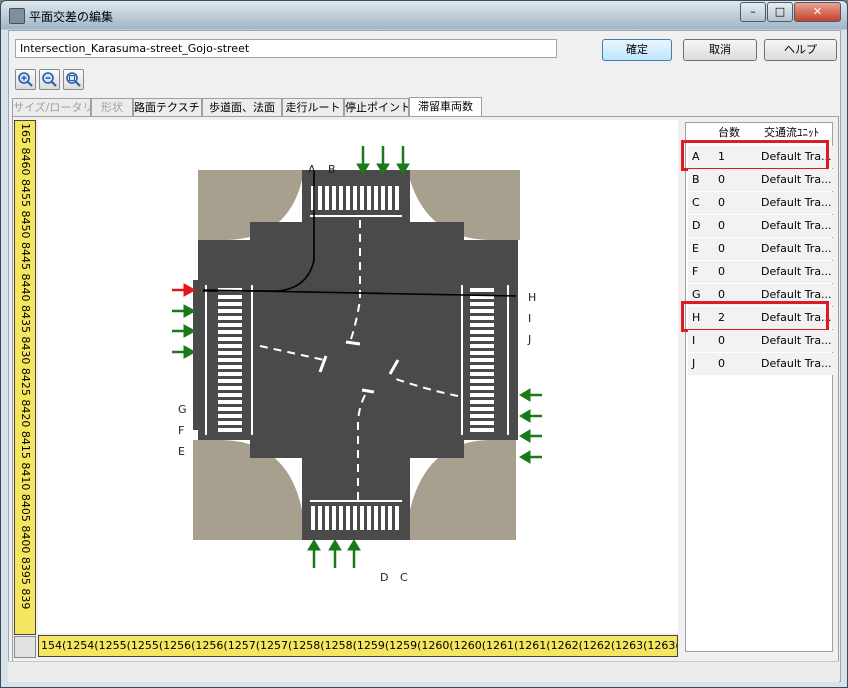 The width and height of the screenshot is (848, 688). Describe the element at coordinates (383, 160) in the screenshot. I see `arrow-group-top` at that location.